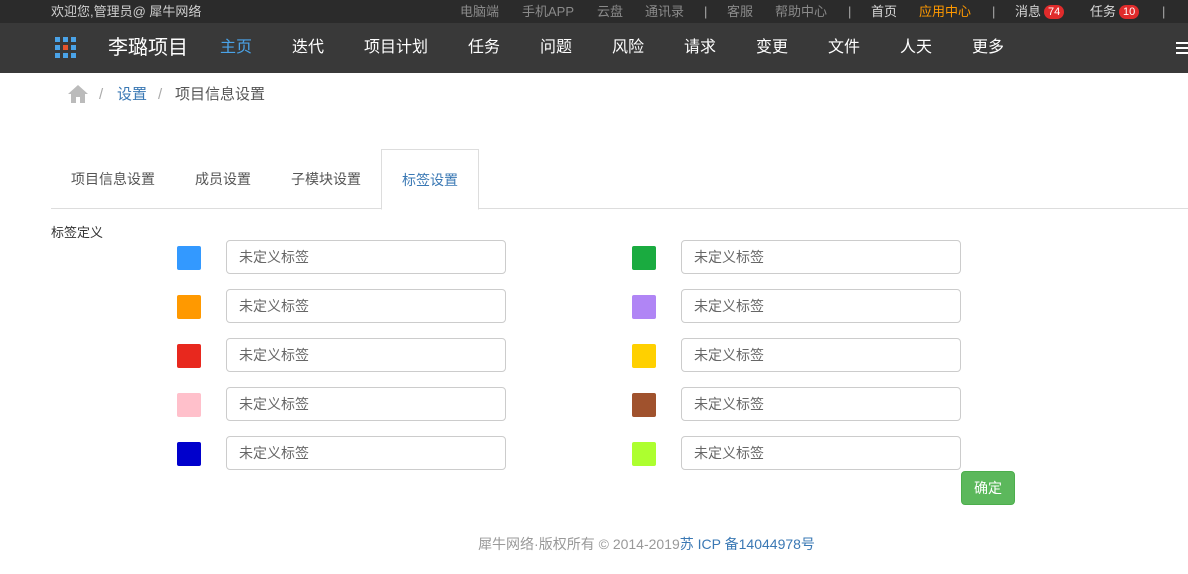  Describe the element at coordinates (484, 48) in the screenshot. I see `nav-tasks: 任务` at that location.